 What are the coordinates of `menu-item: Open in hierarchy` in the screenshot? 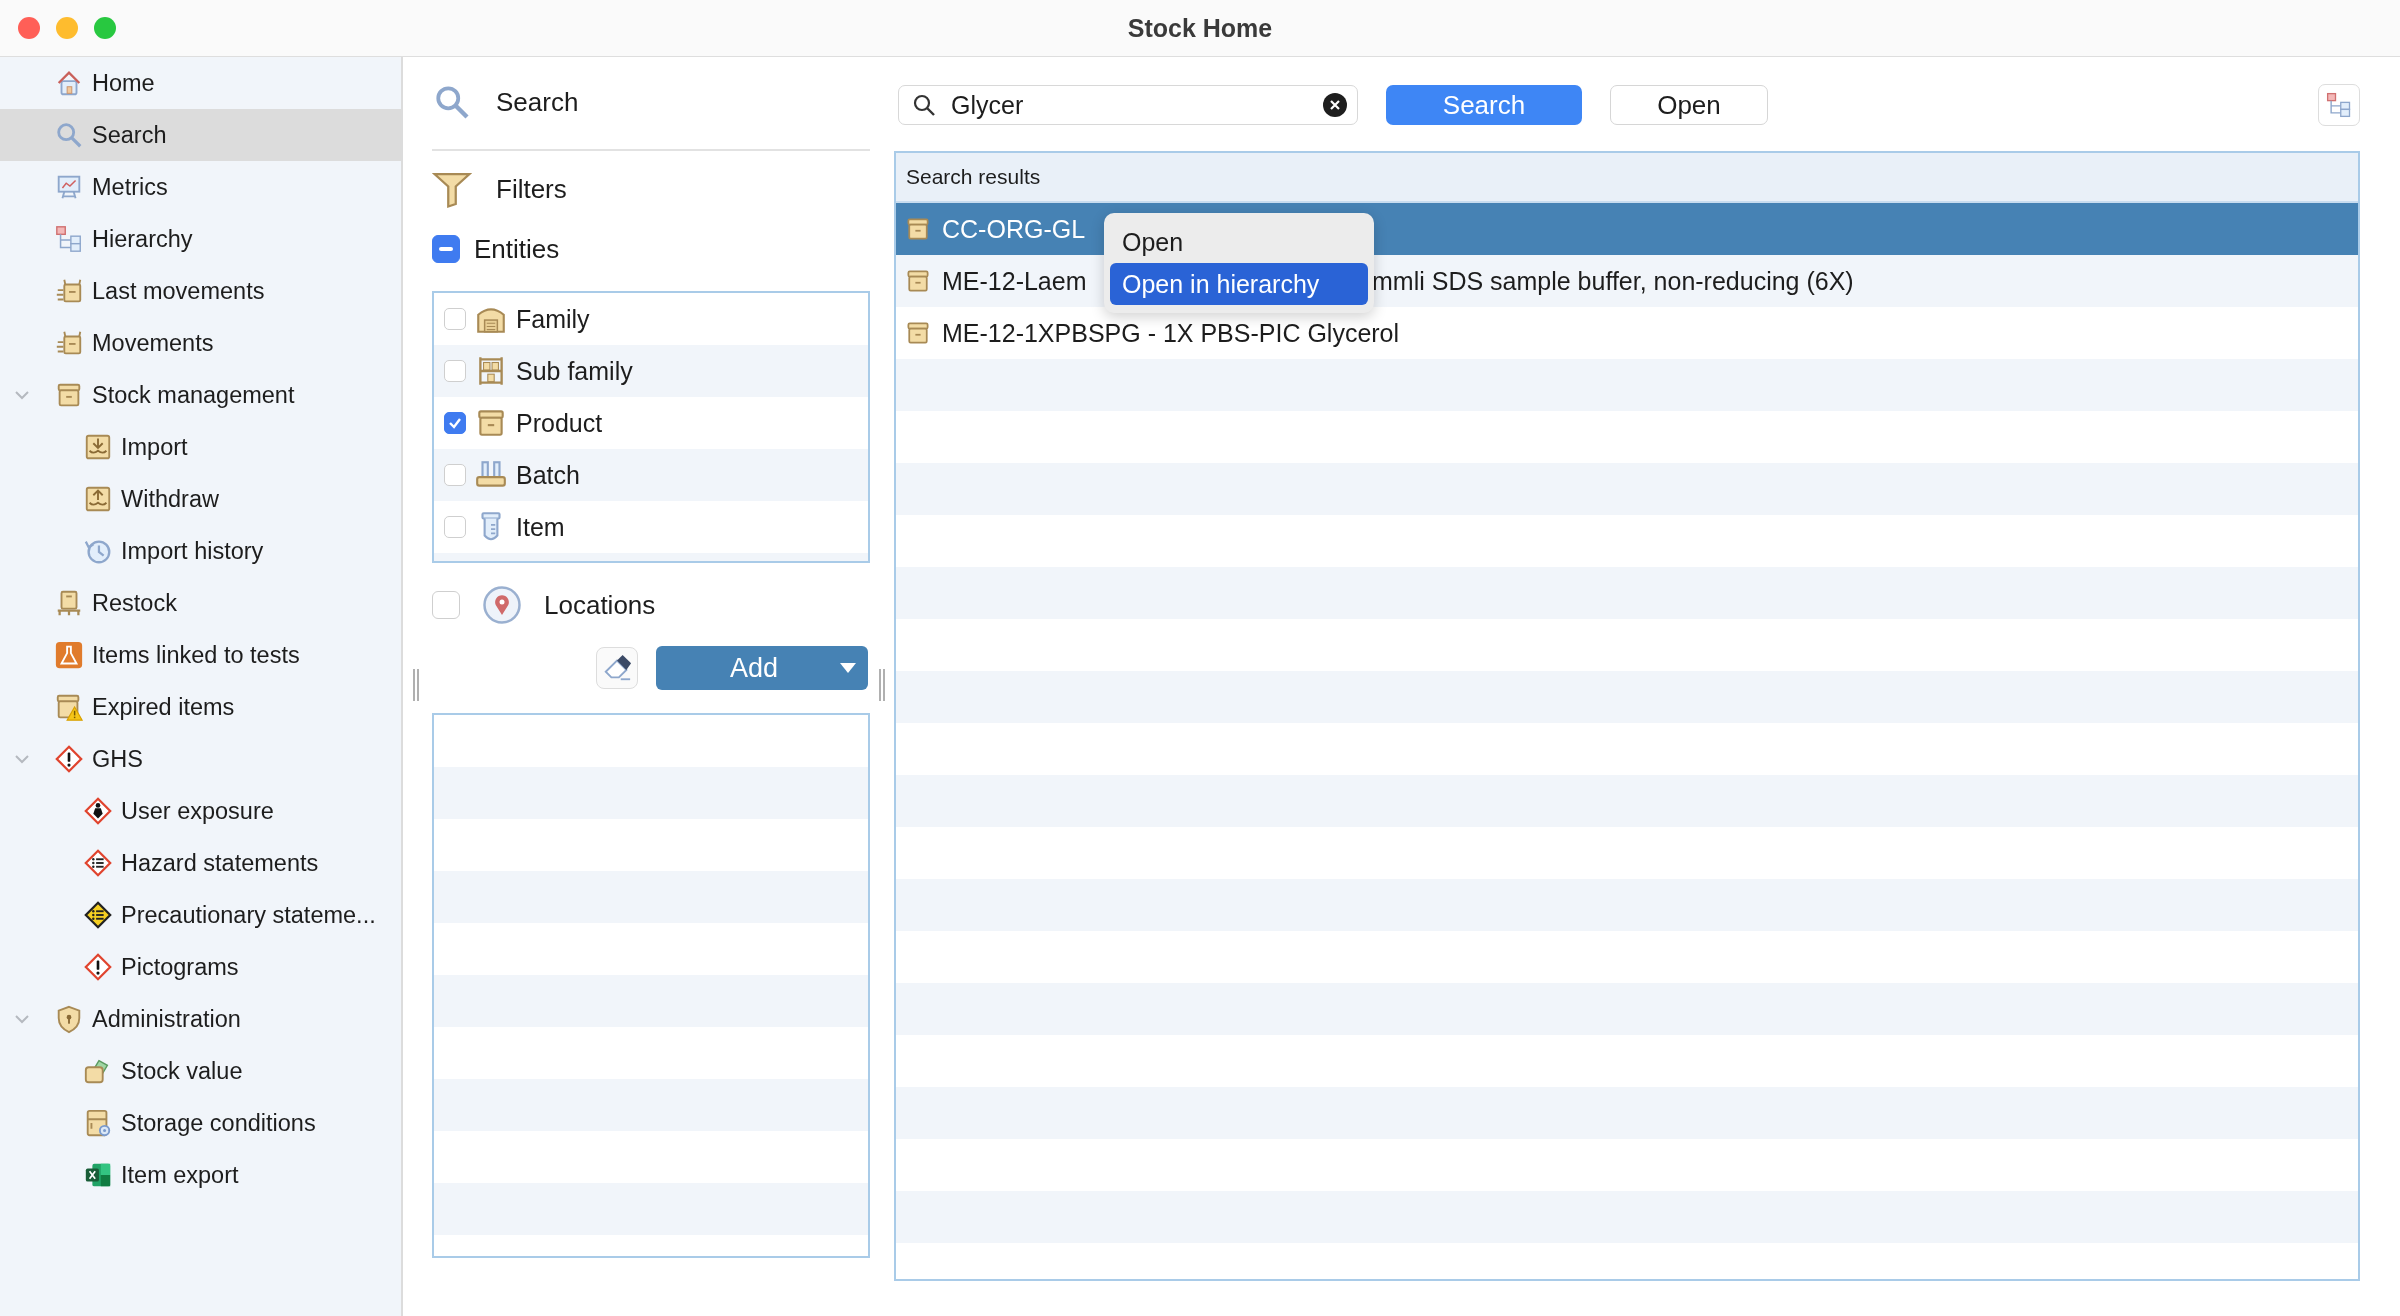 It's located at (1239, 284).